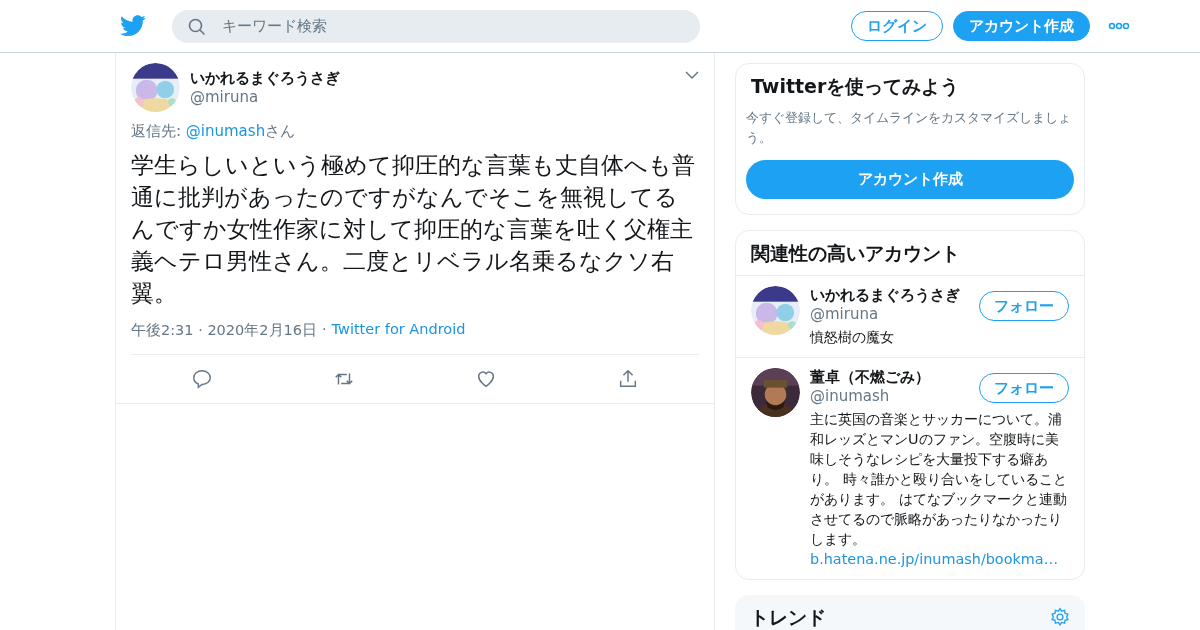 This screenshot has width=1200, height=630. I want to click on source-link: Twitter for Android, so click(398, 330).